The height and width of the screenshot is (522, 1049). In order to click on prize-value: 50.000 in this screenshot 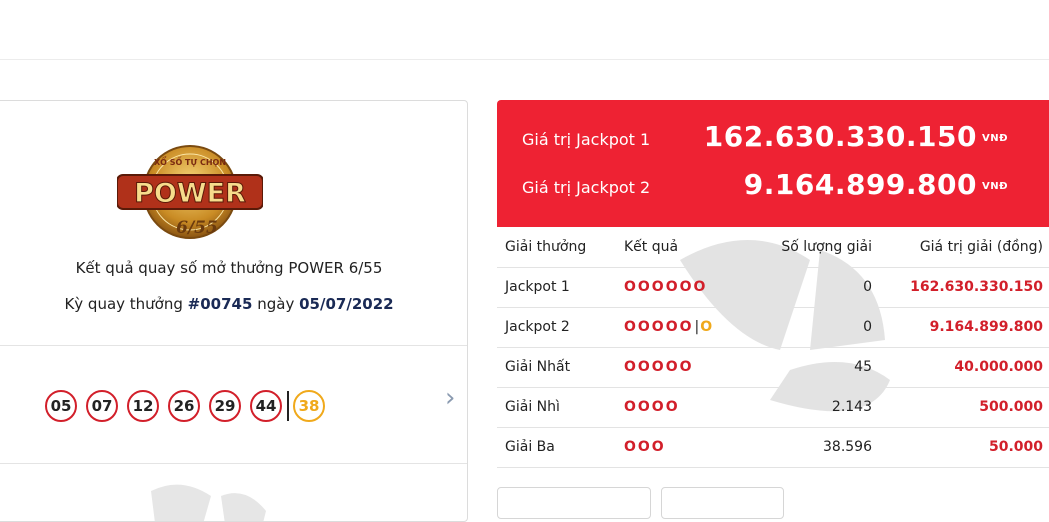, I will do `click(1015, 447)`.